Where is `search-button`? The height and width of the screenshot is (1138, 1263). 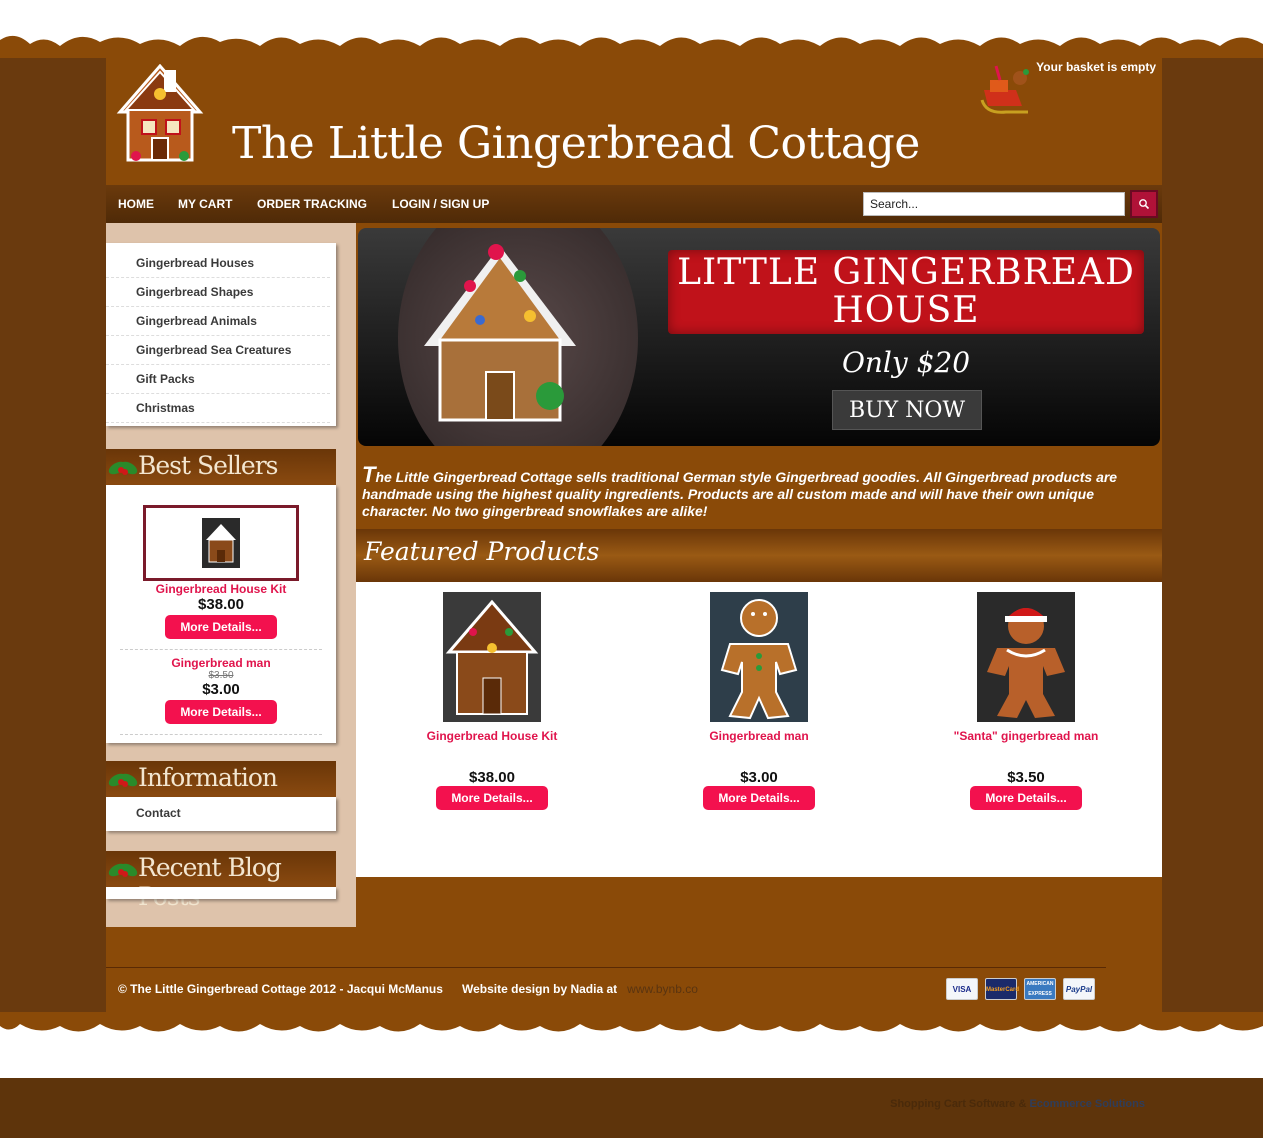 search-button is located at coordinates (1144, 204).